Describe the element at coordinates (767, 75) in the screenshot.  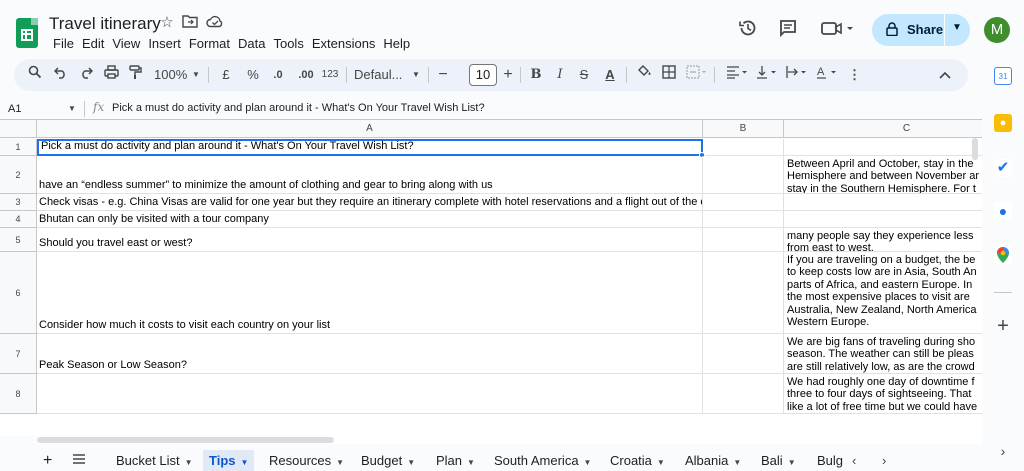
I see `vertical-align-icon` at that location.